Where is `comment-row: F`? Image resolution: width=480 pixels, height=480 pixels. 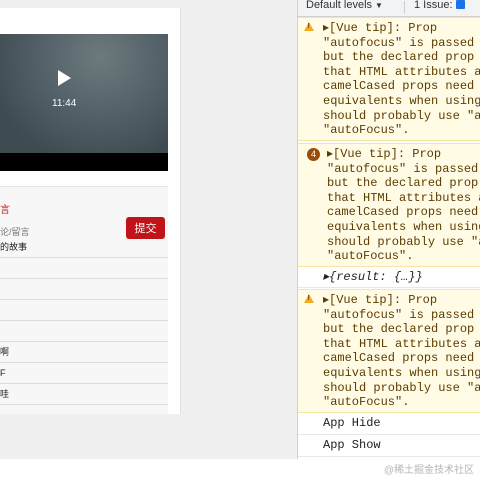 comment-row: F is located at coordinates (84, 373).